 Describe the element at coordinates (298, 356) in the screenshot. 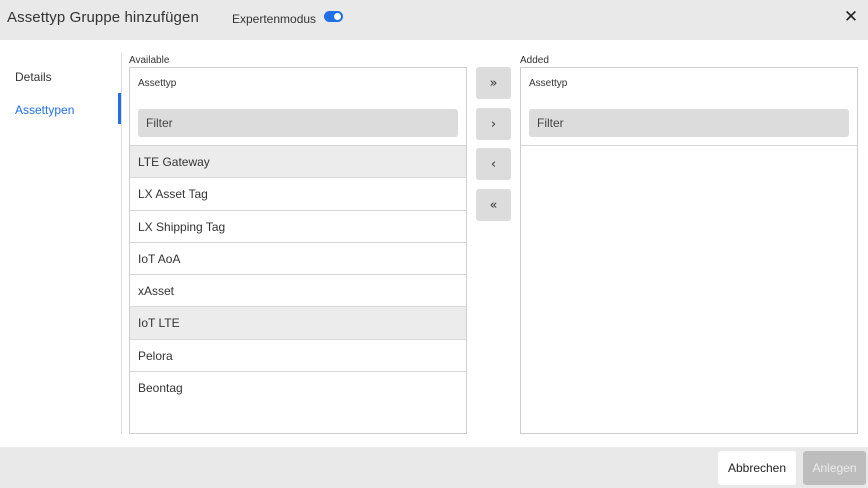

I see `list-item: Pelora` at that location.